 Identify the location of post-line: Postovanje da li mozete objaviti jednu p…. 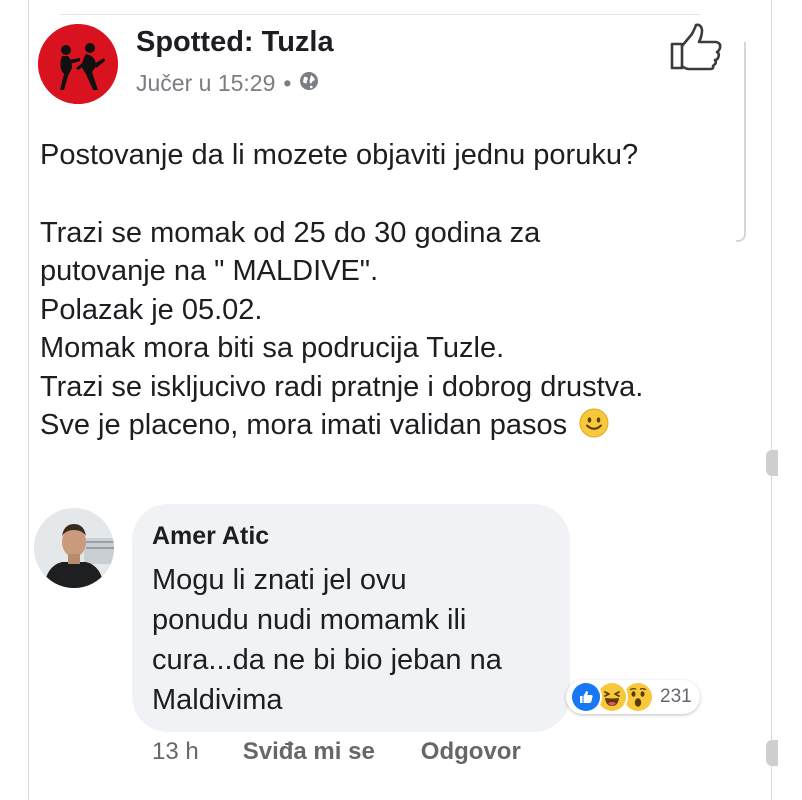
(339, 155).